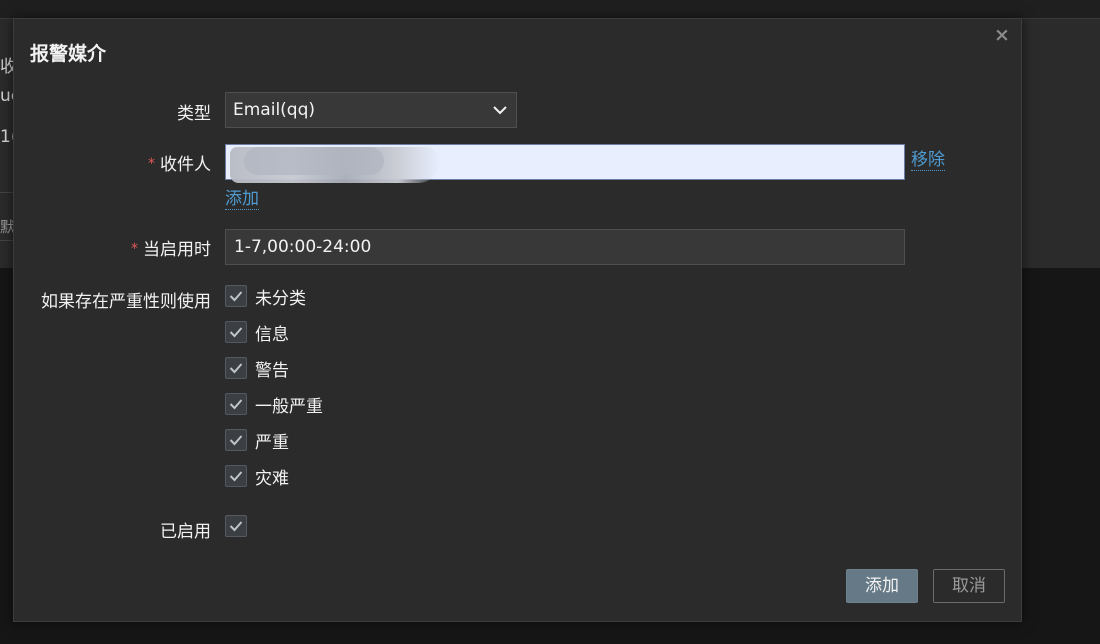  Describe the element at coordinates (126, 302) in the screenshot. I see `severity-label: 如果存在严重性则使用` at that location.